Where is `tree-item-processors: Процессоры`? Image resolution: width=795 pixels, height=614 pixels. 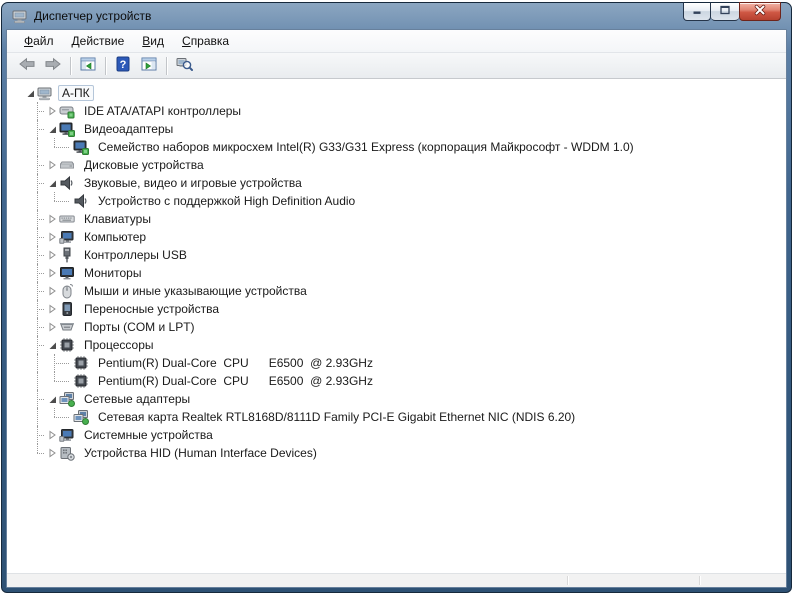 tree-item-processors: Процессоры is located at coordinates (396, 345).